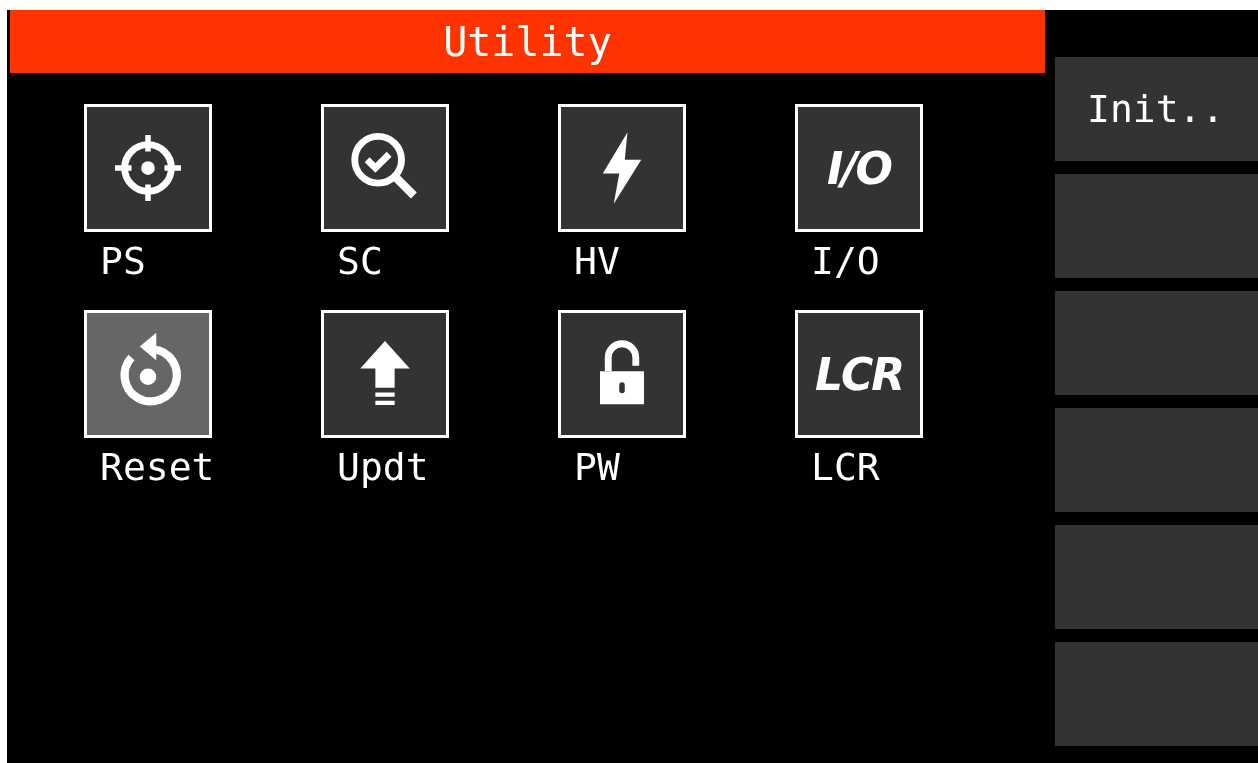 The image size is (1258, 763). I want to click on tile-label: LCR, so click(845, 467).